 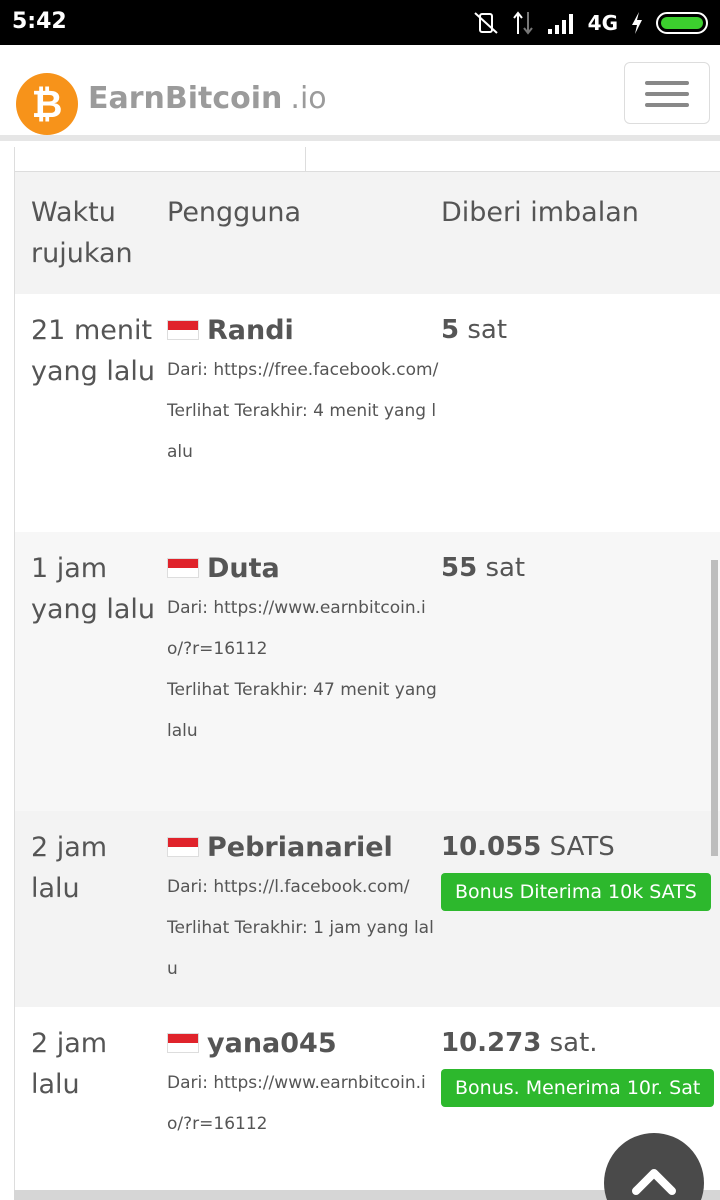 What do you see at coordinates (360, 93) in the screenshot?
I see `site-header: ₿ EarnBitcoin .io` at bounding box center [360, 93].